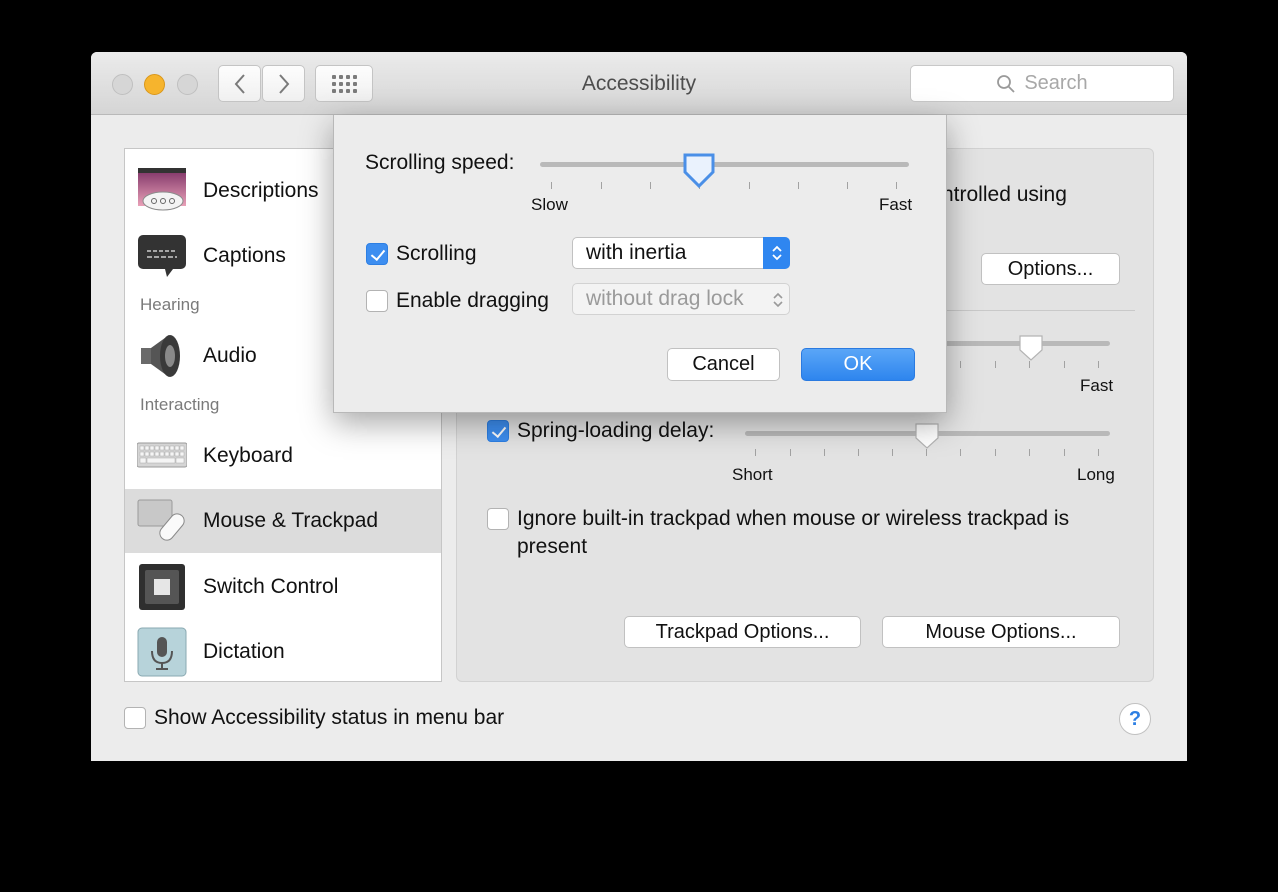 The height and width of the screenshot is (892, 1278). What do you see at coordinates (549, 204) in the screenshot?
I see `slow-label: Slow` at bounding box center [549, 204].